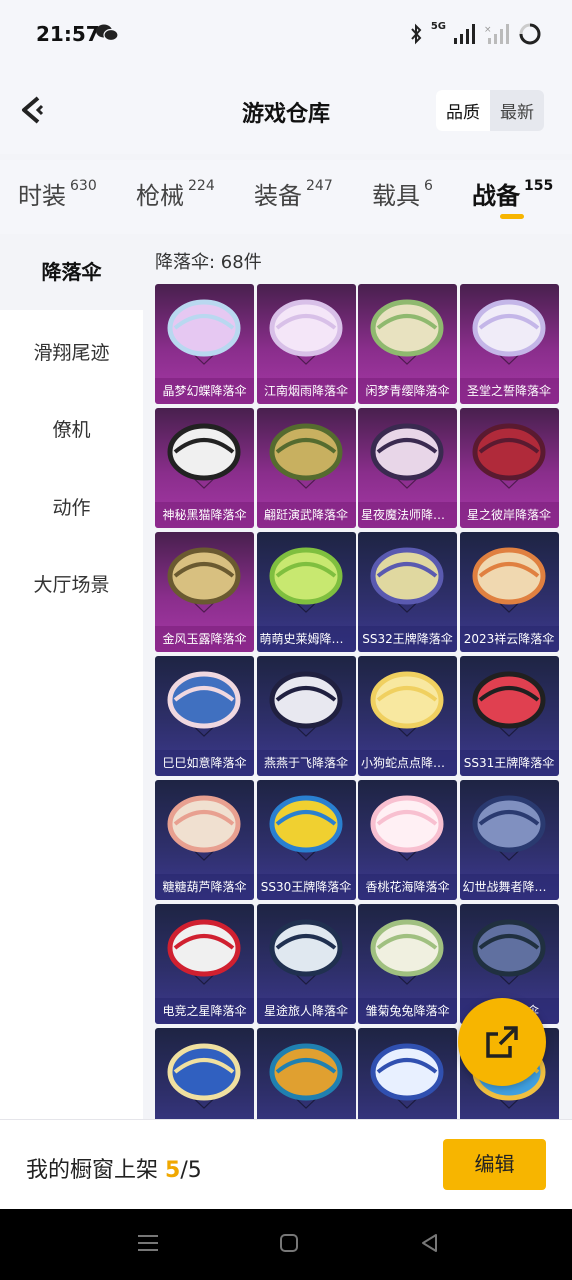  What do you see at coordinates (71, 351) in the screenshot?
I see `sidebar-item-glide-trail: 滑翔尾迹` at bounding box center [71, 351].